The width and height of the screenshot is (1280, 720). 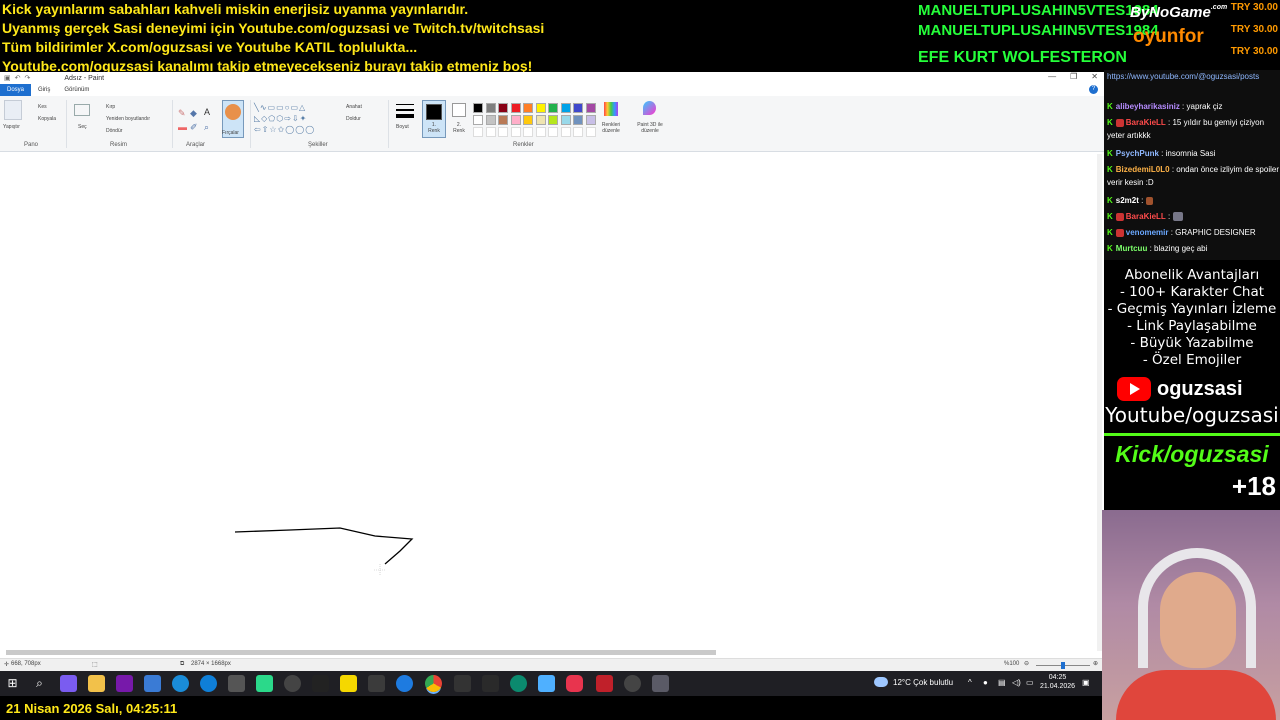 What do you see at coordinates (404, 683) in the screenshot?
I see `messenger-icon` at bounding box center [404, 683].